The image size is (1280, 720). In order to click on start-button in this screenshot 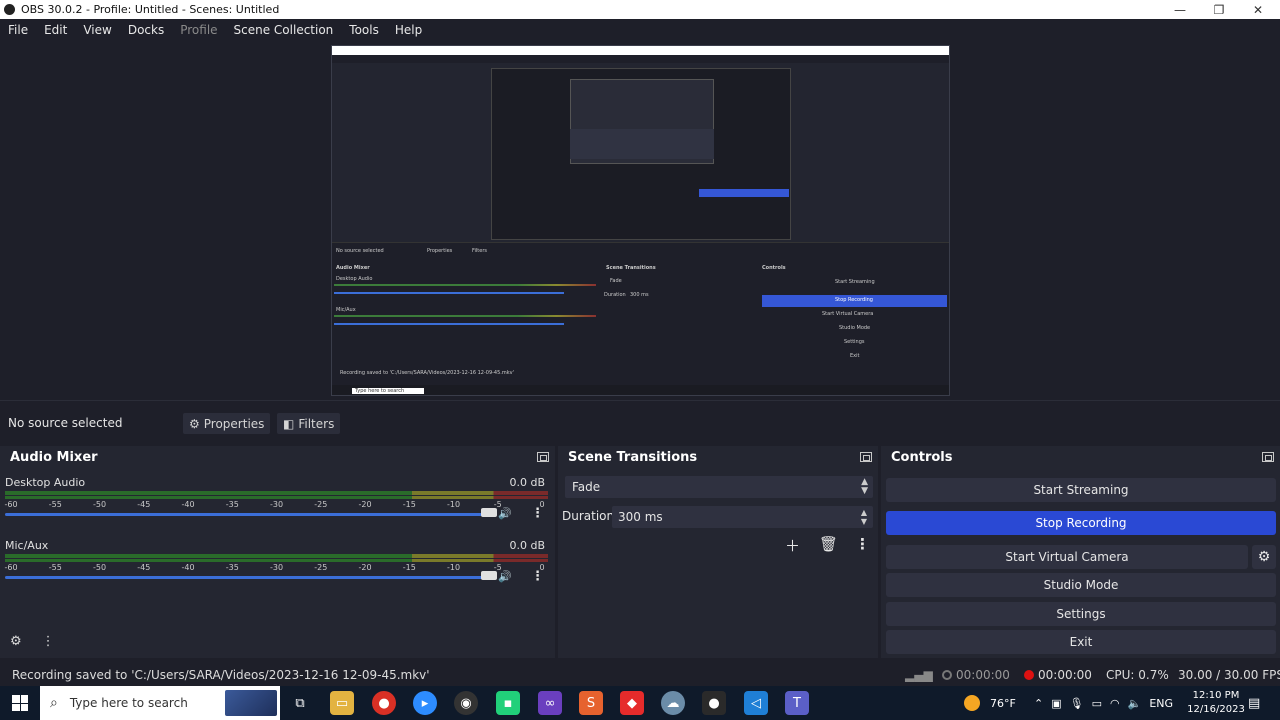, I will do `click(20, 703)`.